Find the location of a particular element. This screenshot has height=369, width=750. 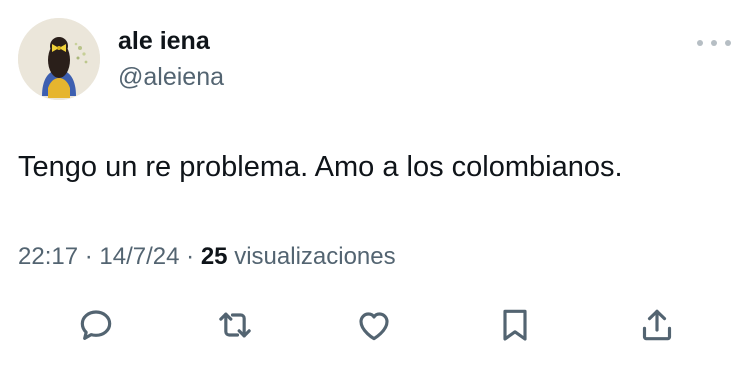

like-icon is located at coordinates (374, 326).